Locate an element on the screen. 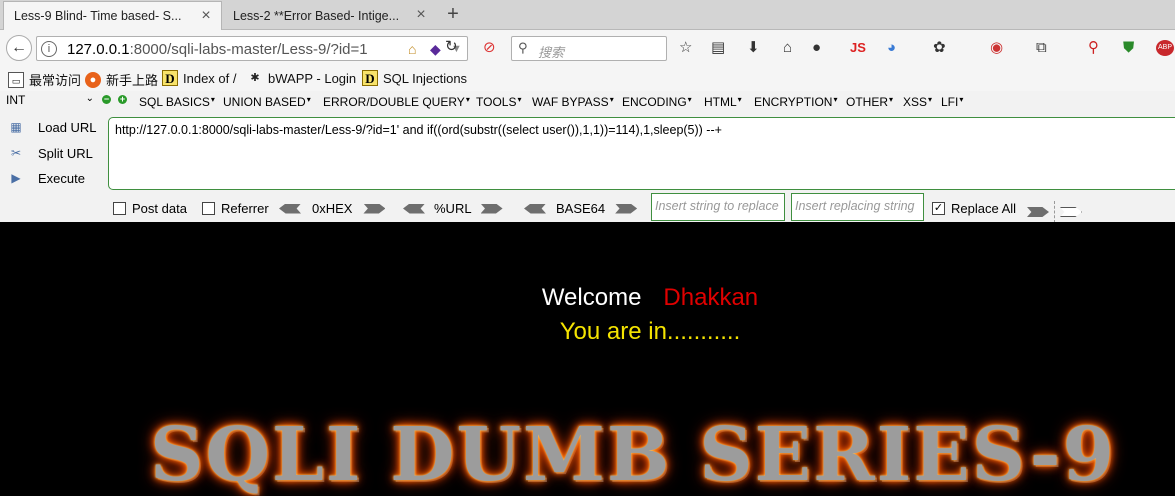 The height and width of the screenshot is (496, 1175). search-bar: ⚲ 搜索 is located at coordinates (589, 48).